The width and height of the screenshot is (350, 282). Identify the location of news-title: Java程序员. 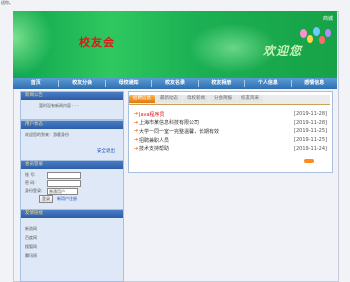
(216, 114).